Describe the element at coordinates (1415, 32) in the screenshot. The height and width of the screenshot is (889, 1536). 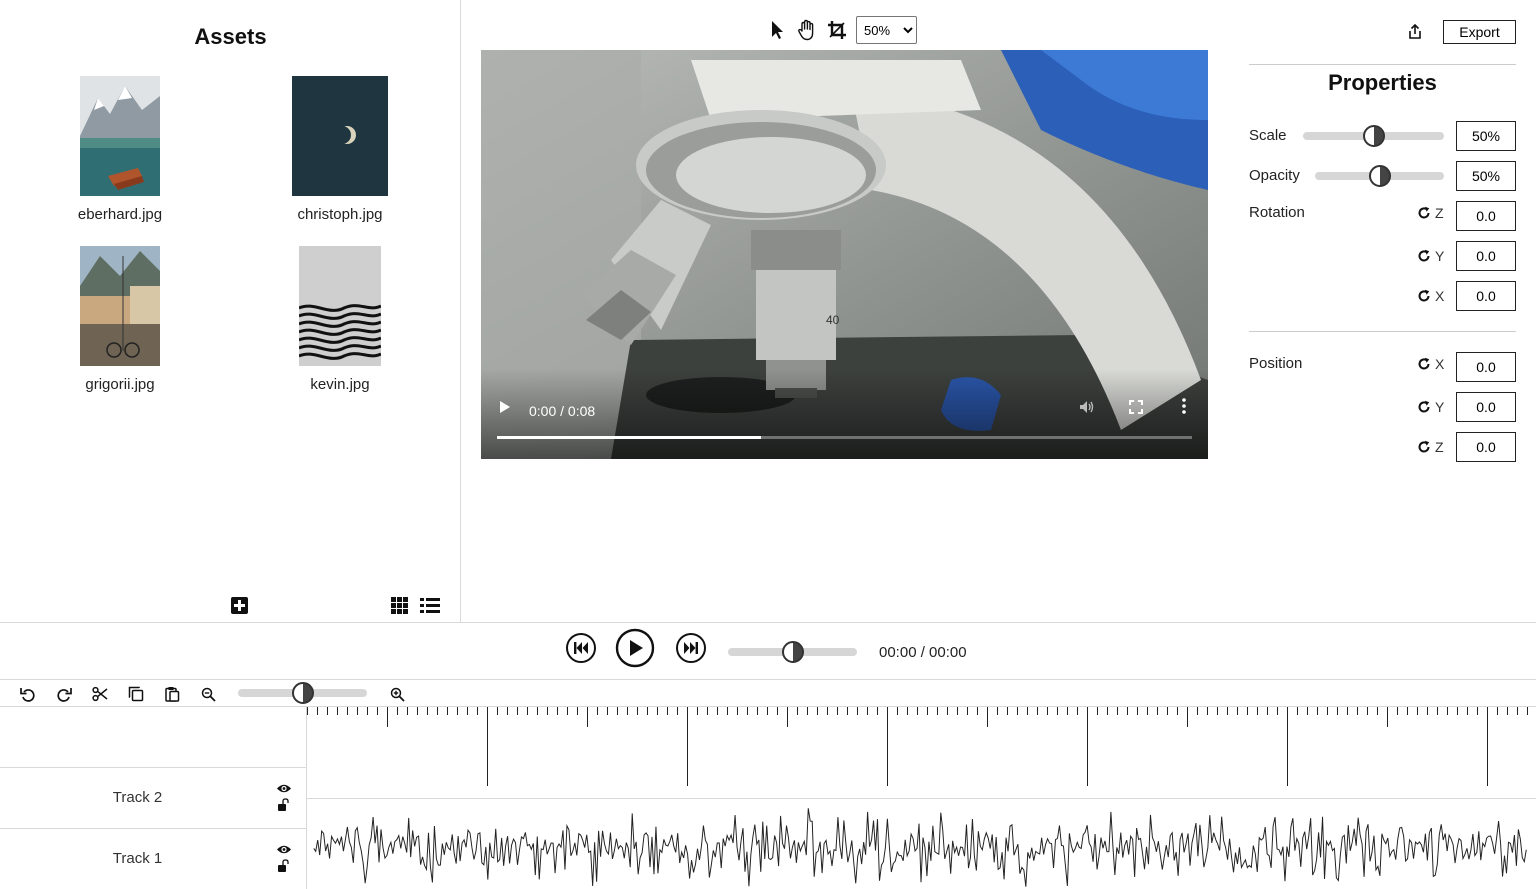
I see `share-button` at that location.